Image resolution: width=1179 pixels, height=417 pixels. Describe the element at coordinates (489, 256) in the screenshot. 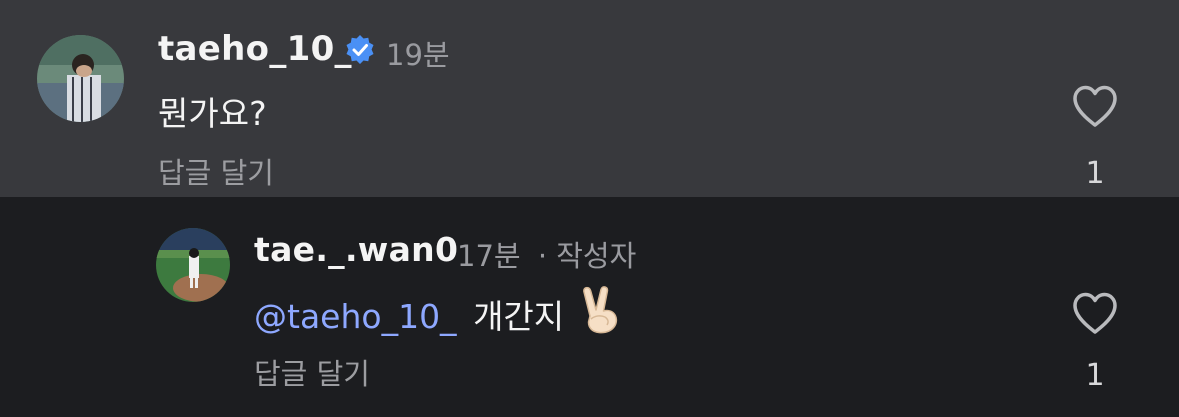

I see `reply-time-value: 17분` at that location.